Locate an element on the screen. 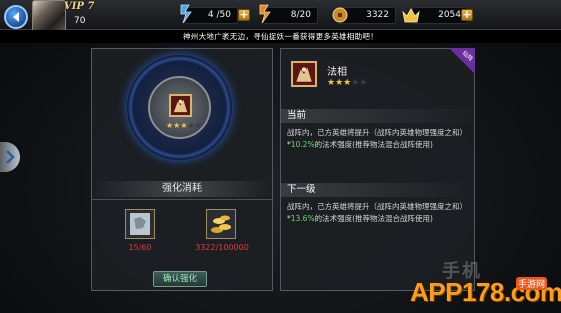  arrow-left-icon is located at coordinates (16, 17).